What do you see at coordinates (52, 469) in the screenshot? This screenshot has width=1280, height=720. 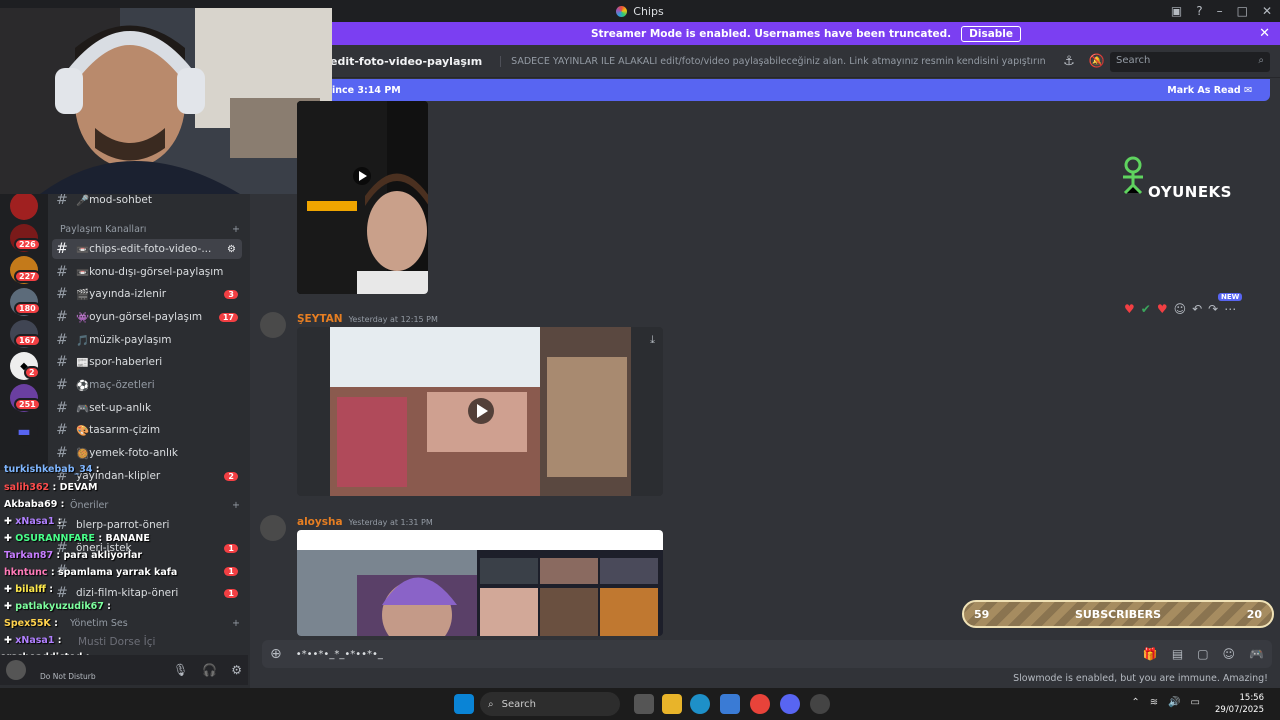 I see `chat-line: turkishkebab_34 :` at bounding box center [52, 469].